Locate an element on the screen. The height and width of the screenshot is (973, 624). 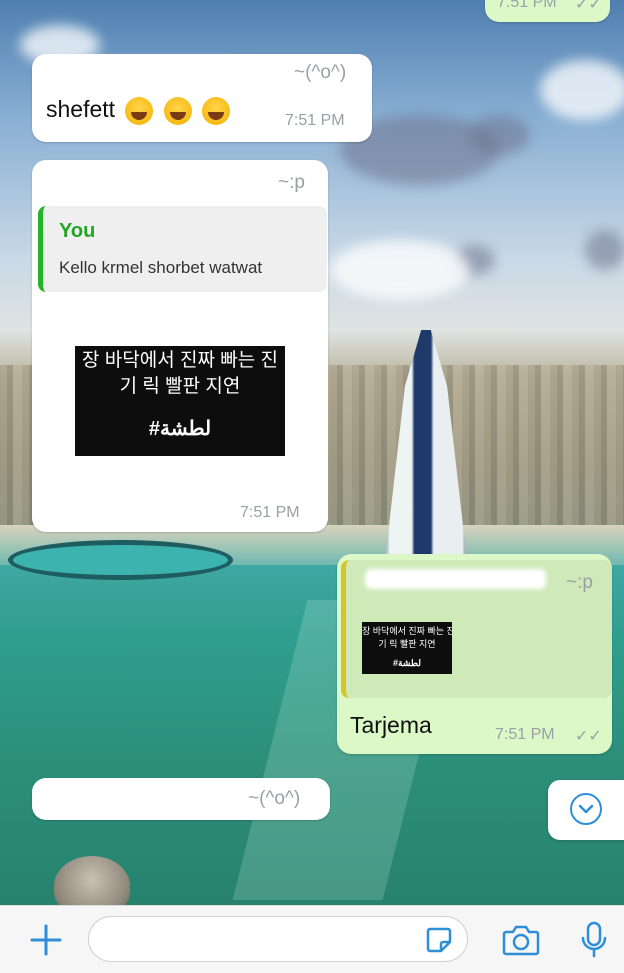
image-attachment: 장 바닥에서 진짜 빠는 진 기 릭 빨판 지연 #لطشة is located at coordinates (180, 401).